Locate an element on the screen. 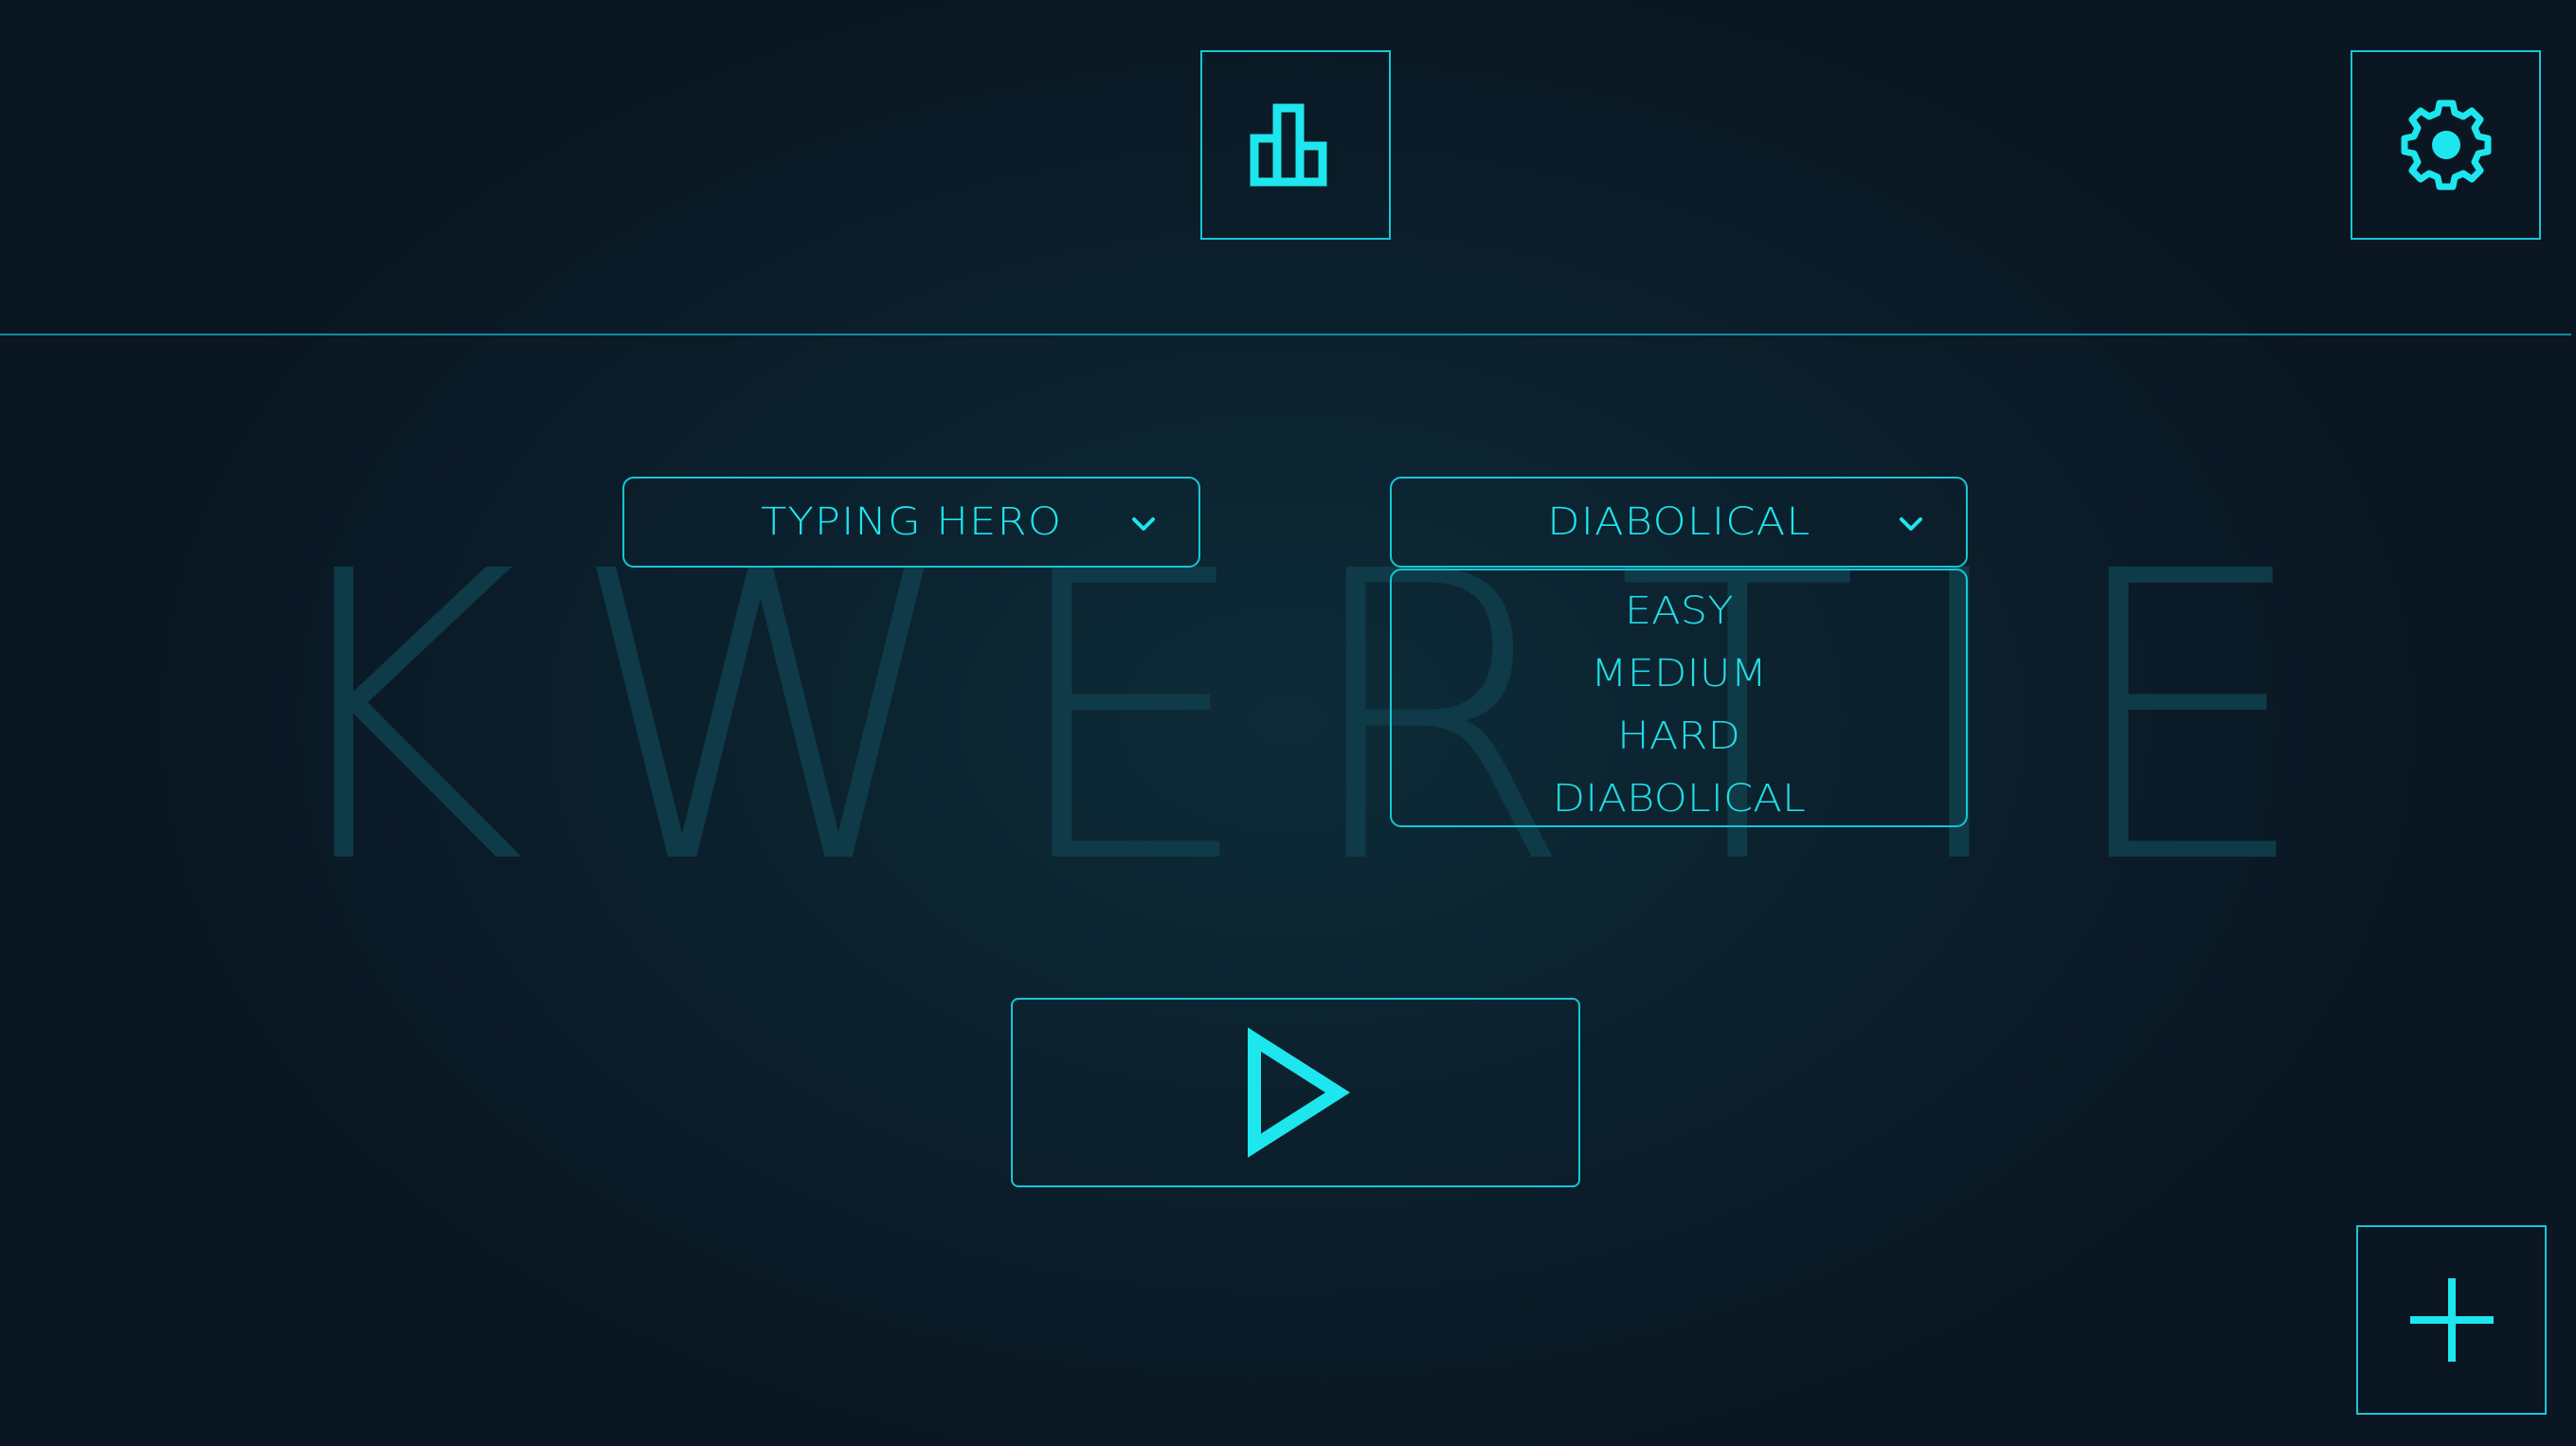  option-label: MEDIUM is located at coordinates (1679, 674).